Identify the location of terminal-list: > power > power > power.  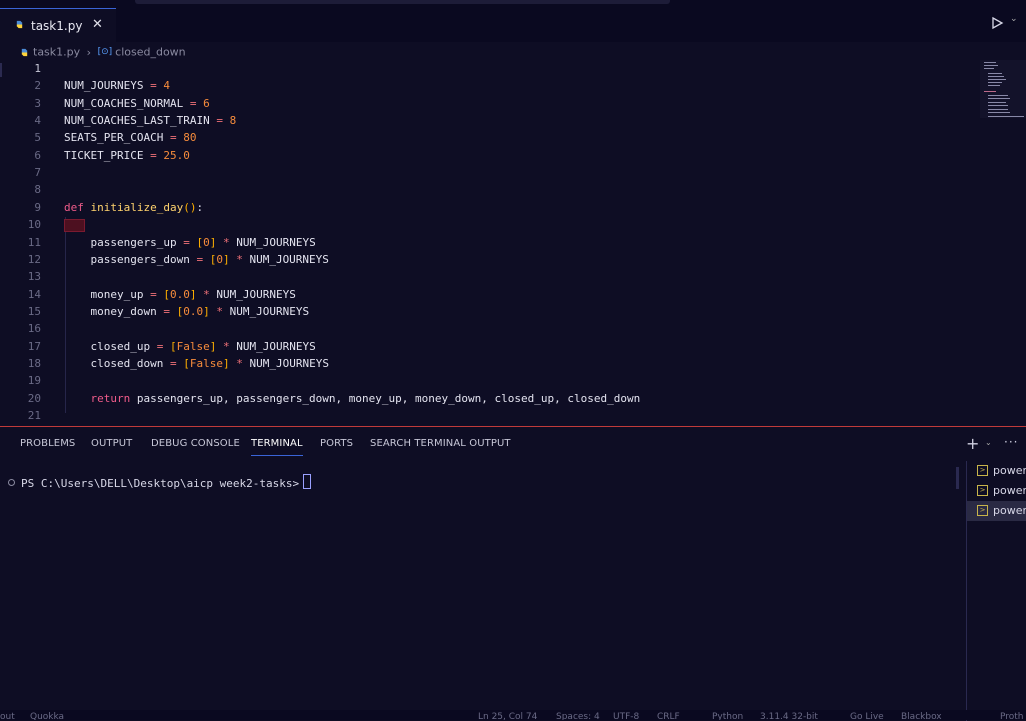
(996, 591).